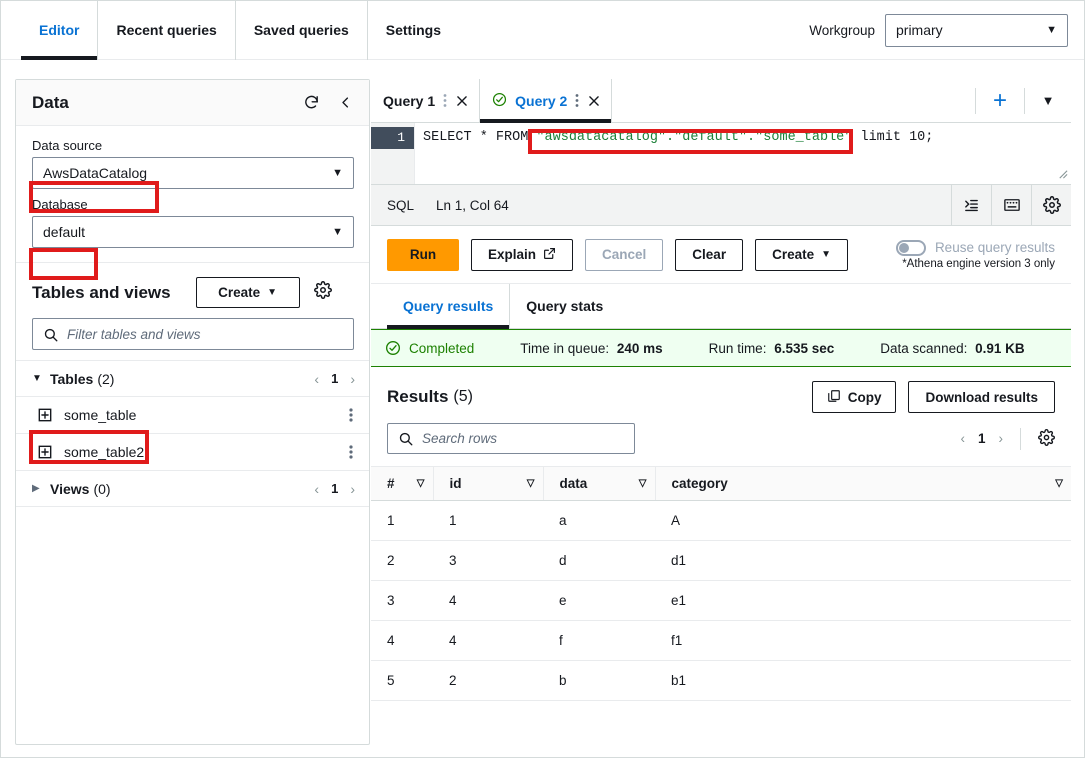 The image size is (1085, 758). I want to click on results-prev-page: ‹, so click(962, 438).